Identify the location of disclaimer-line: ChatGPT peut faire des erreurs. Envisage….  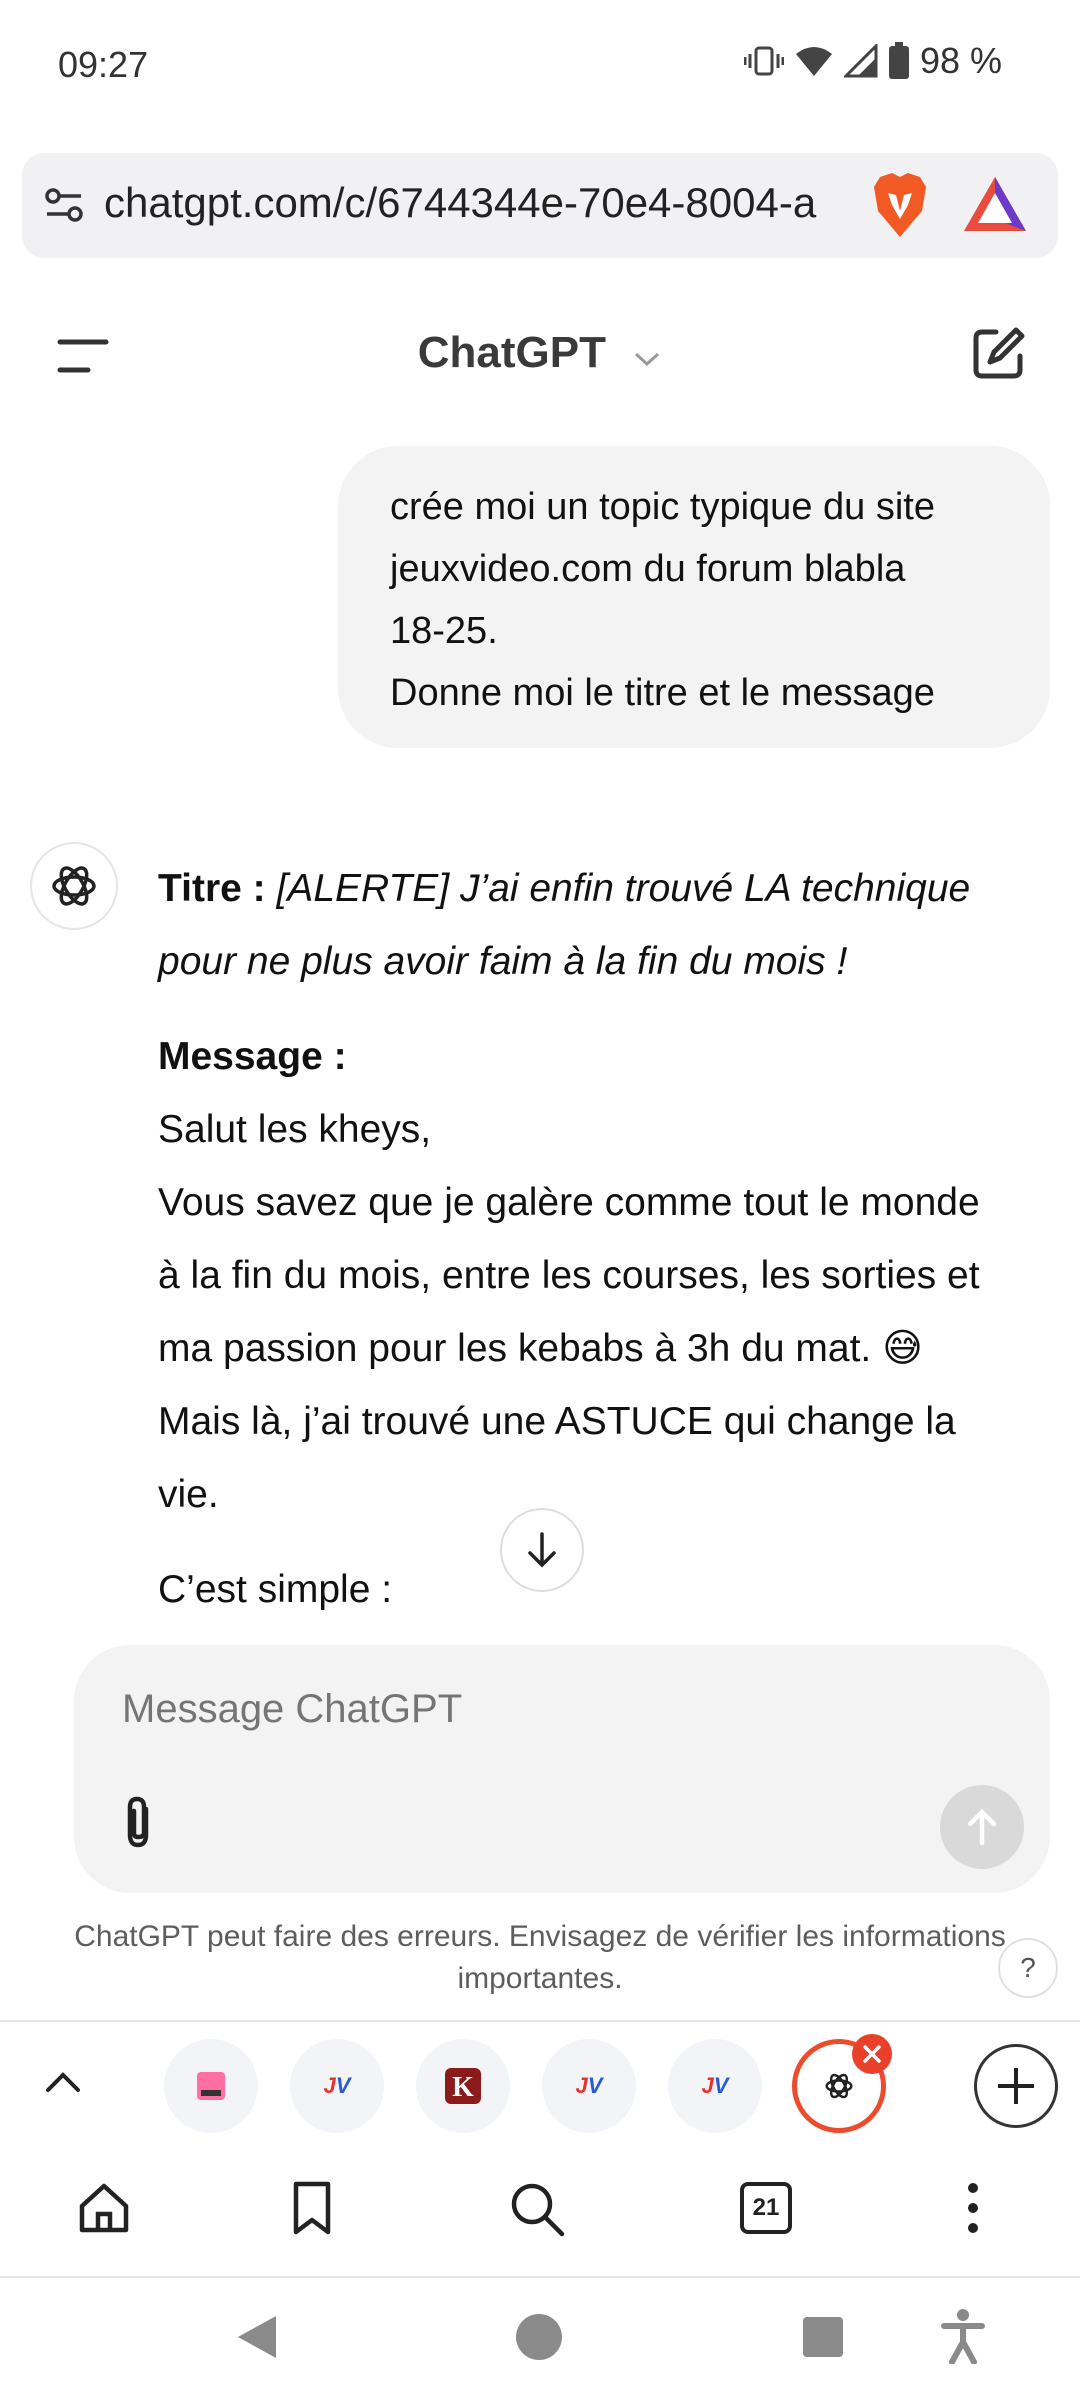
(540, 1936).